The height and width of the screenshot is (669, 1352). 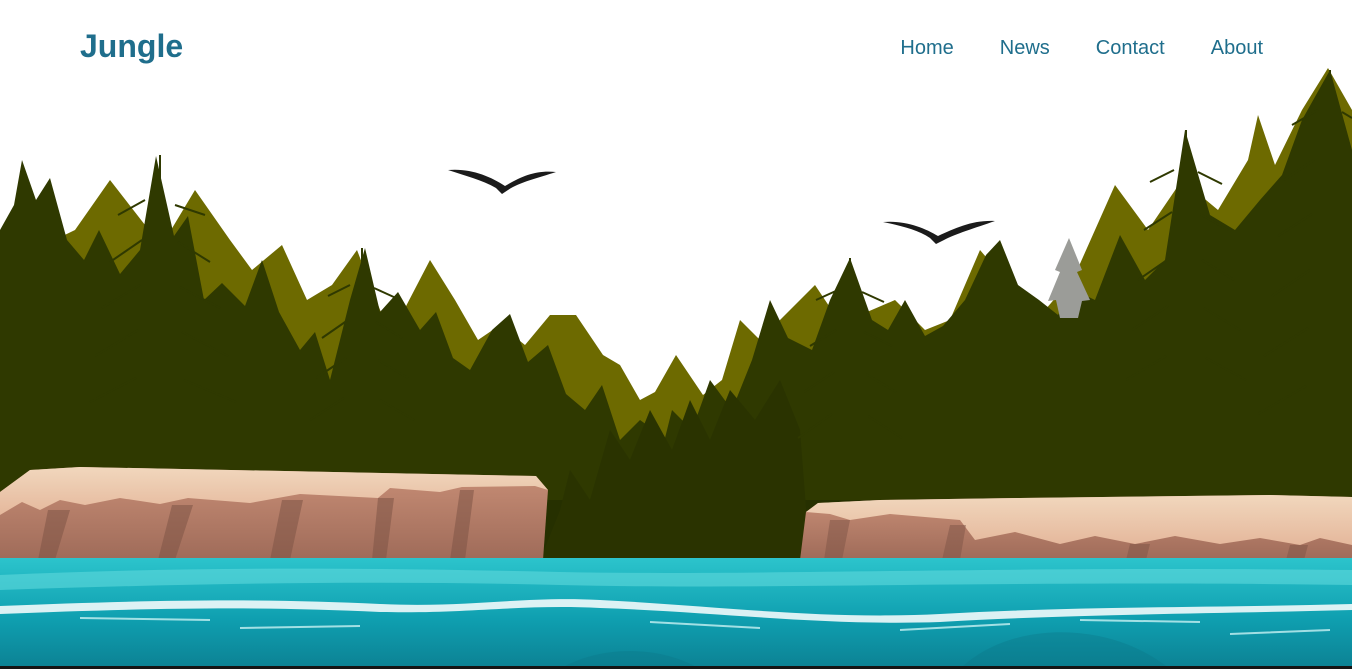 What do you see at coordinates (1081, 48) in the screenshot?
I see `main-navigation: Home News Contact About` at bounding box center [1081, 48].